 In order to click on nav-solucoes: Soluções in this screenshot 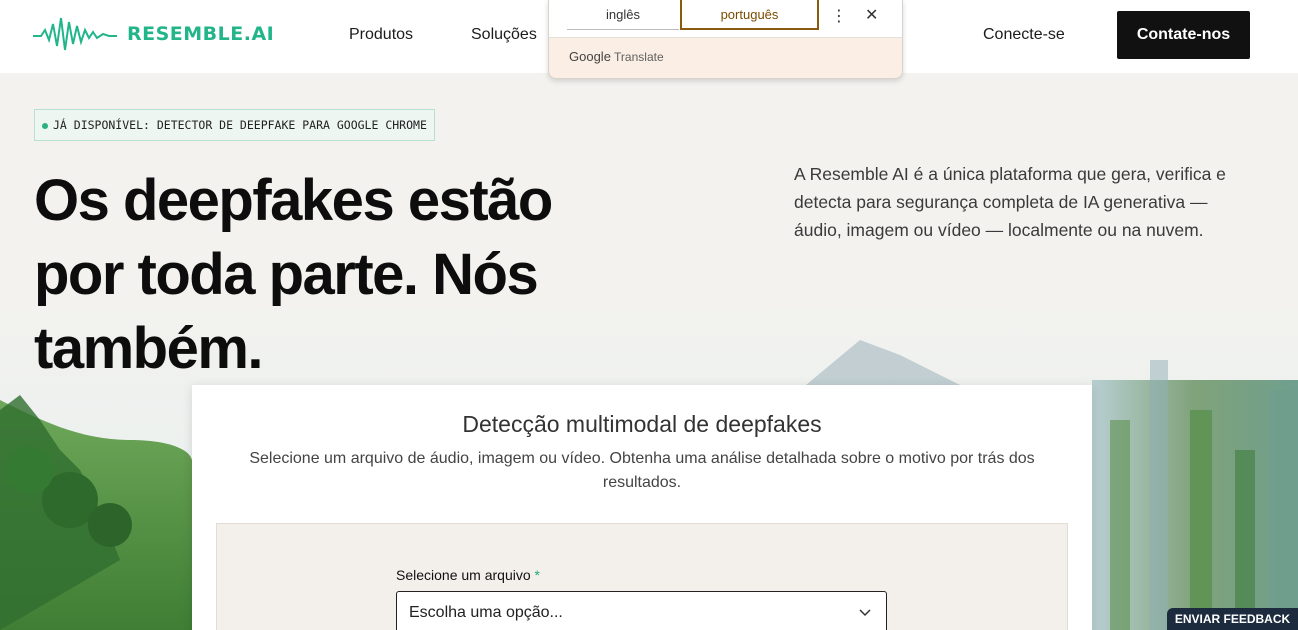, I will do `click(504, 35)`.